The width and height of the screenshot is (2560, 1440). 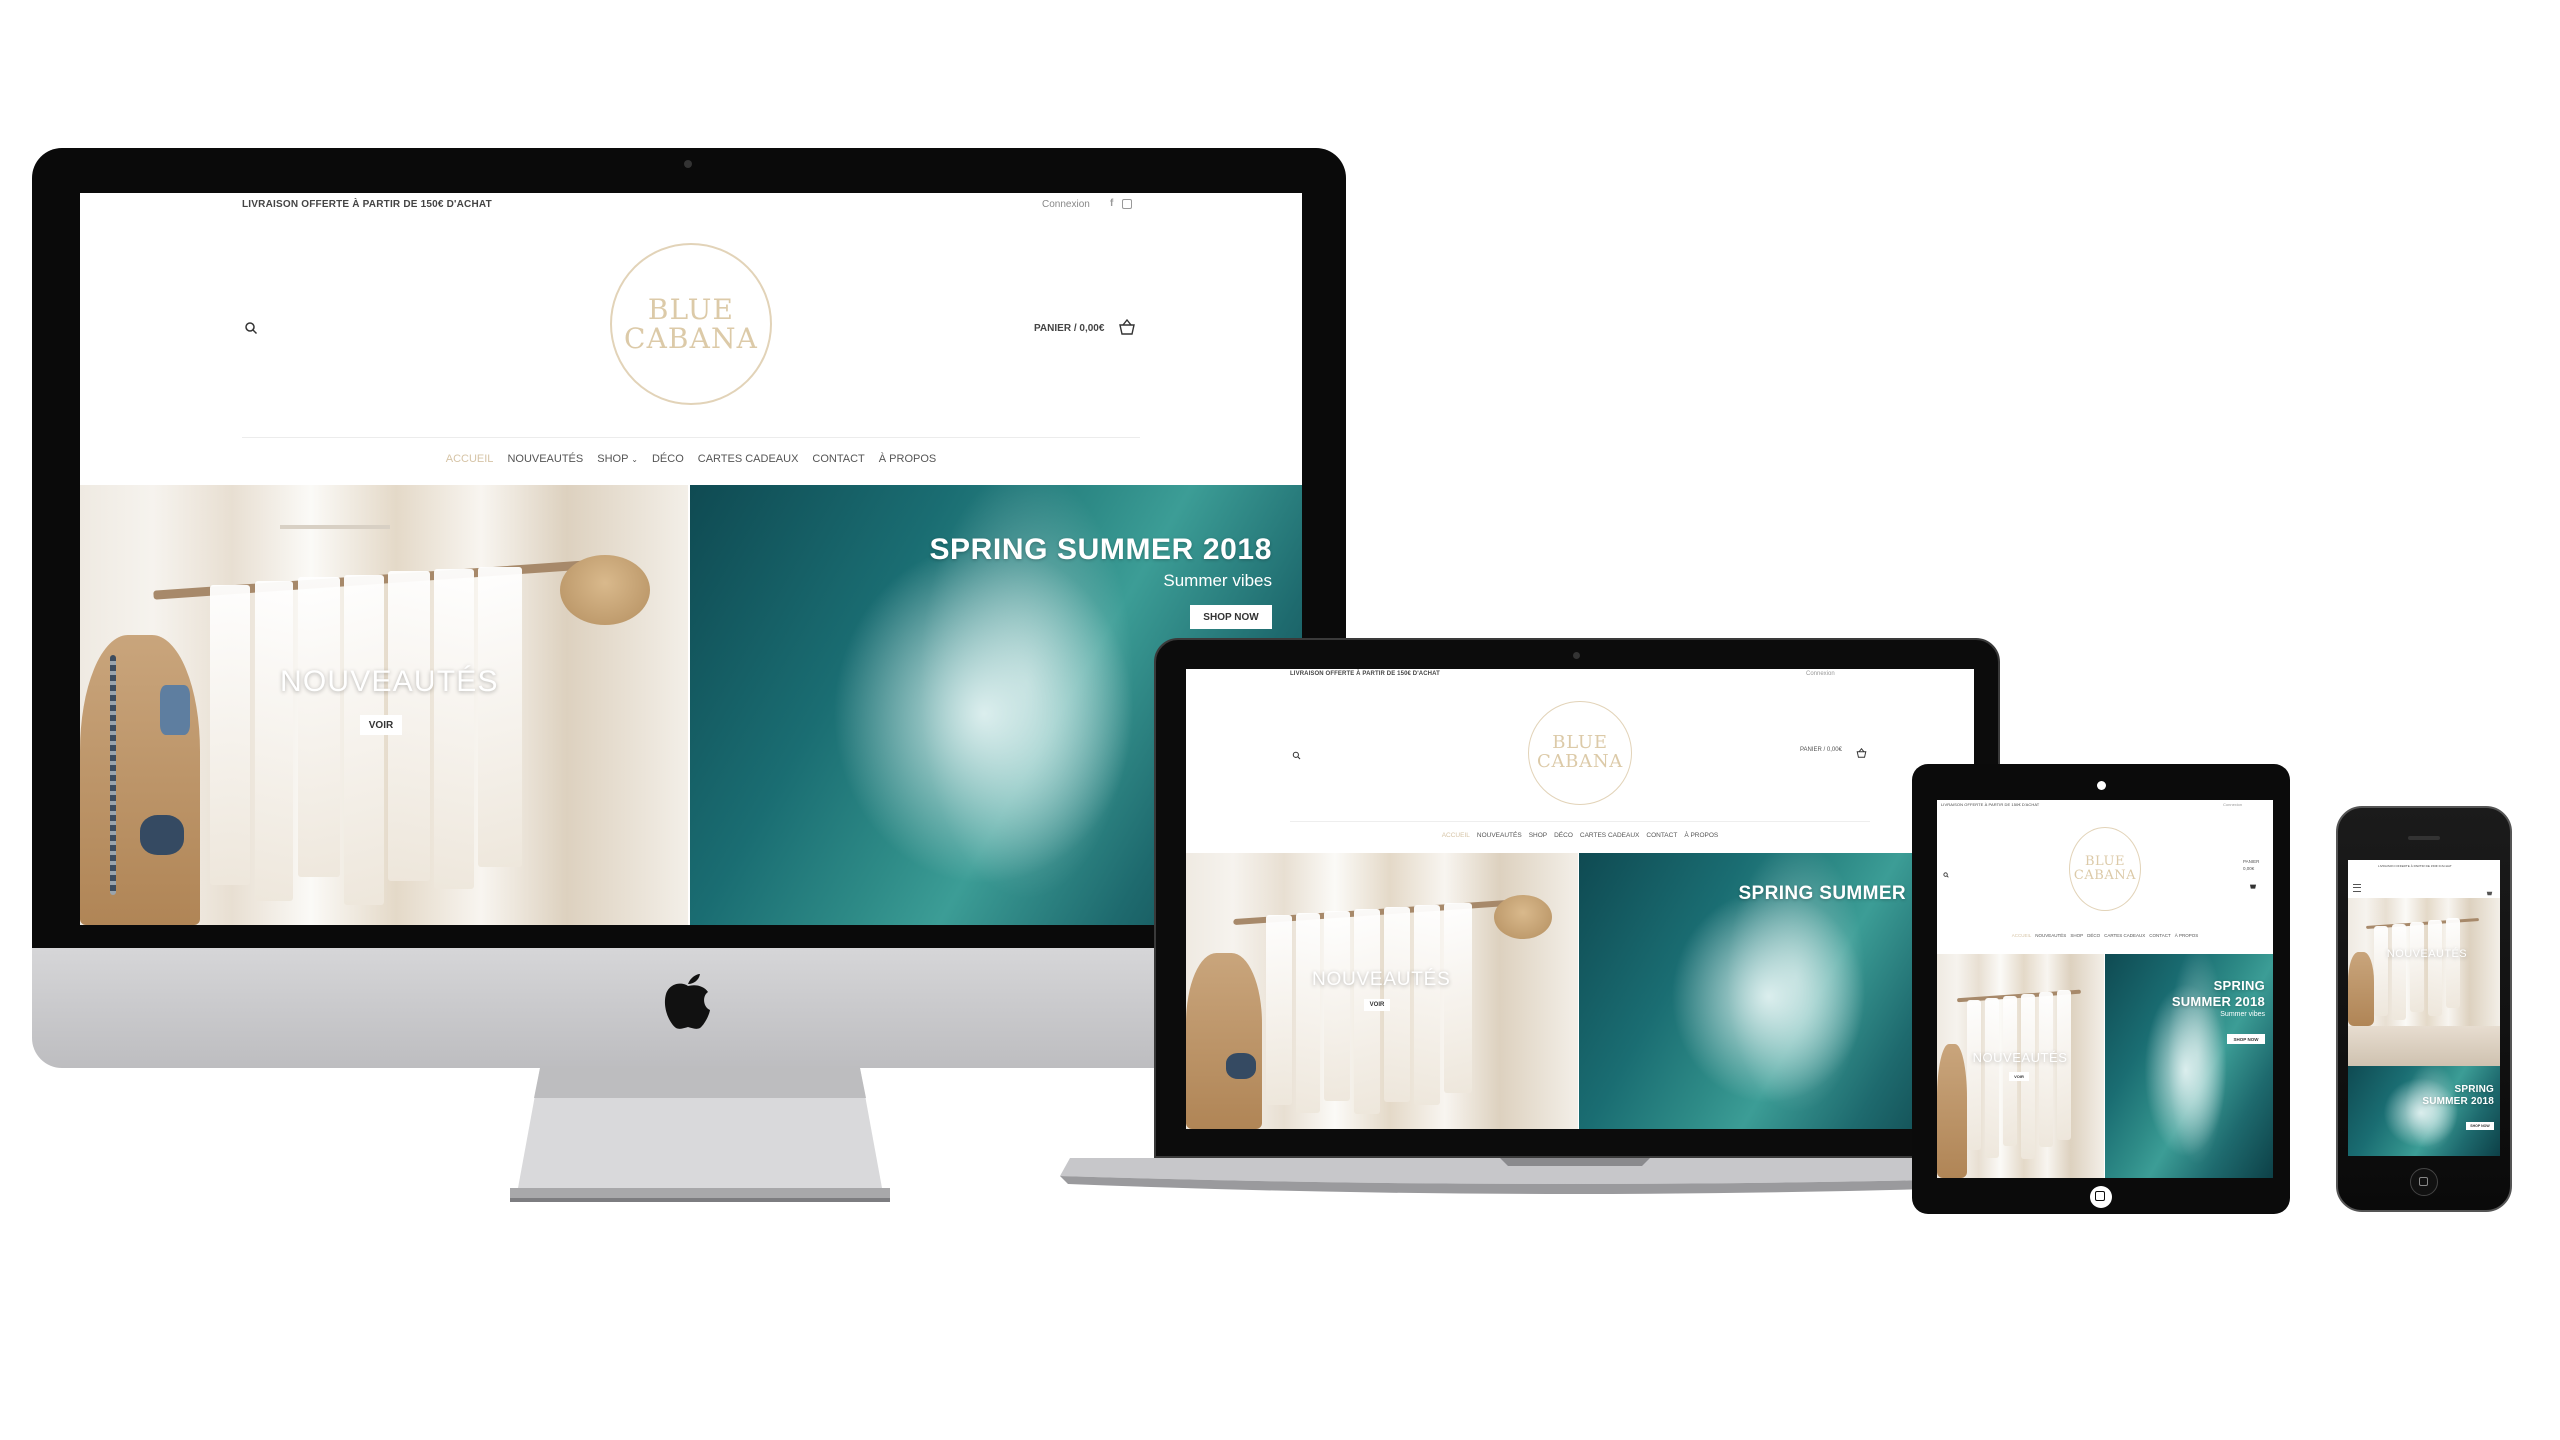 What do you see at coordinates (2480, 1126) in the screenshot?
I see `phone-shop-now-button: SHOP NOW` at bounding box center [2480, 1126].